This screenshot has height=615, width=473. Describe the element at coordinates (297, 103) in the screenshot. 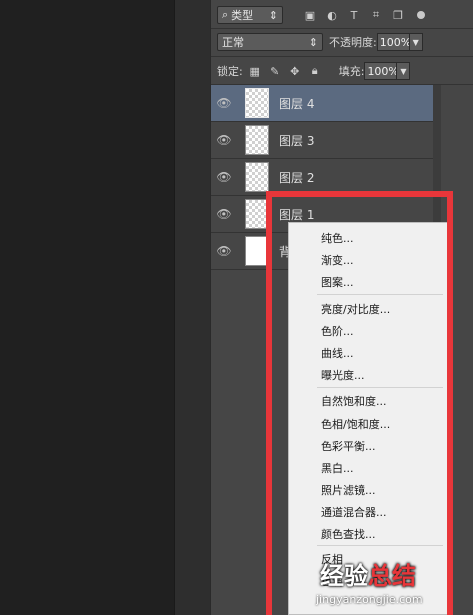

I see `layer-name: 图层 4` at that location.